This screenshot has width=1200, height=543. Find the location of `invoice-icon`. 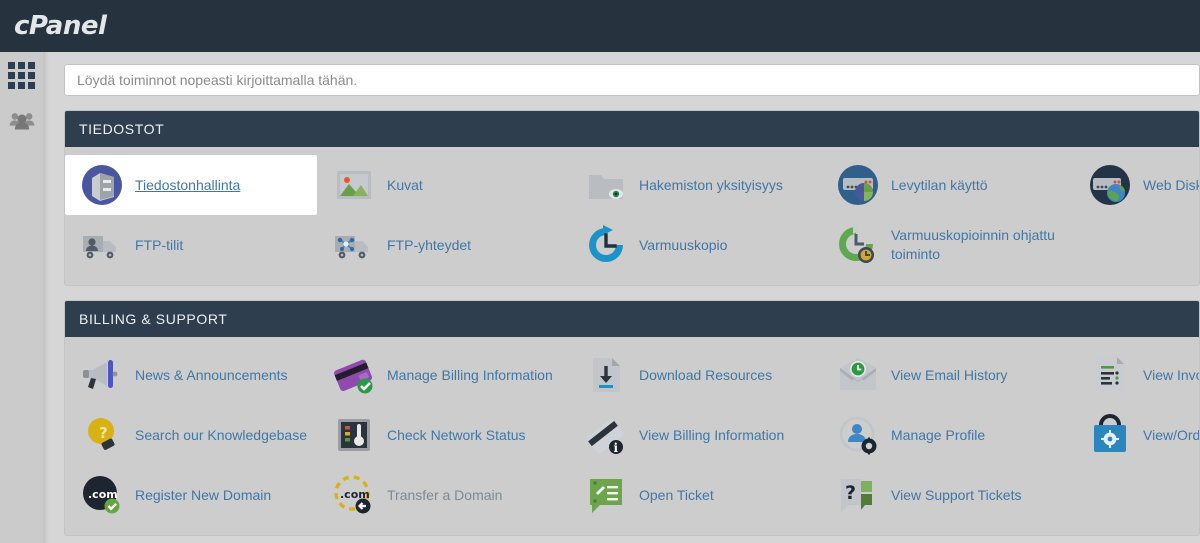

invoice-icon is located at coordinates (1110, 375).